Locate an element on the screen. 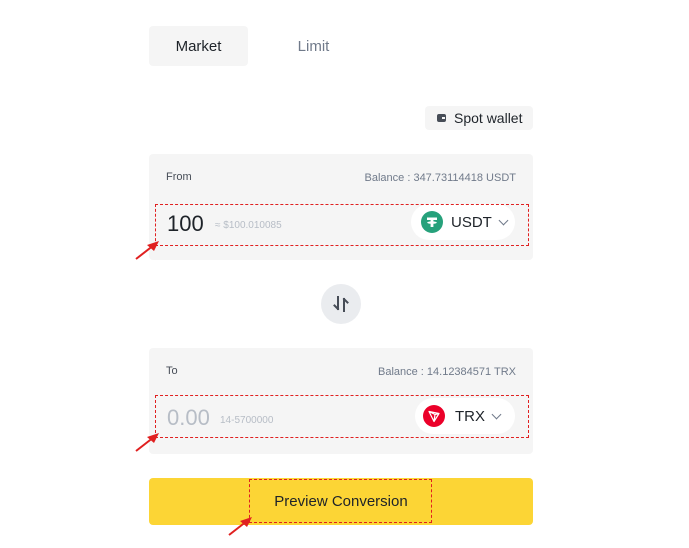 This screenshot has width=689, height=548. to-coin-selector: TRX is located at coordinates (465, 416).